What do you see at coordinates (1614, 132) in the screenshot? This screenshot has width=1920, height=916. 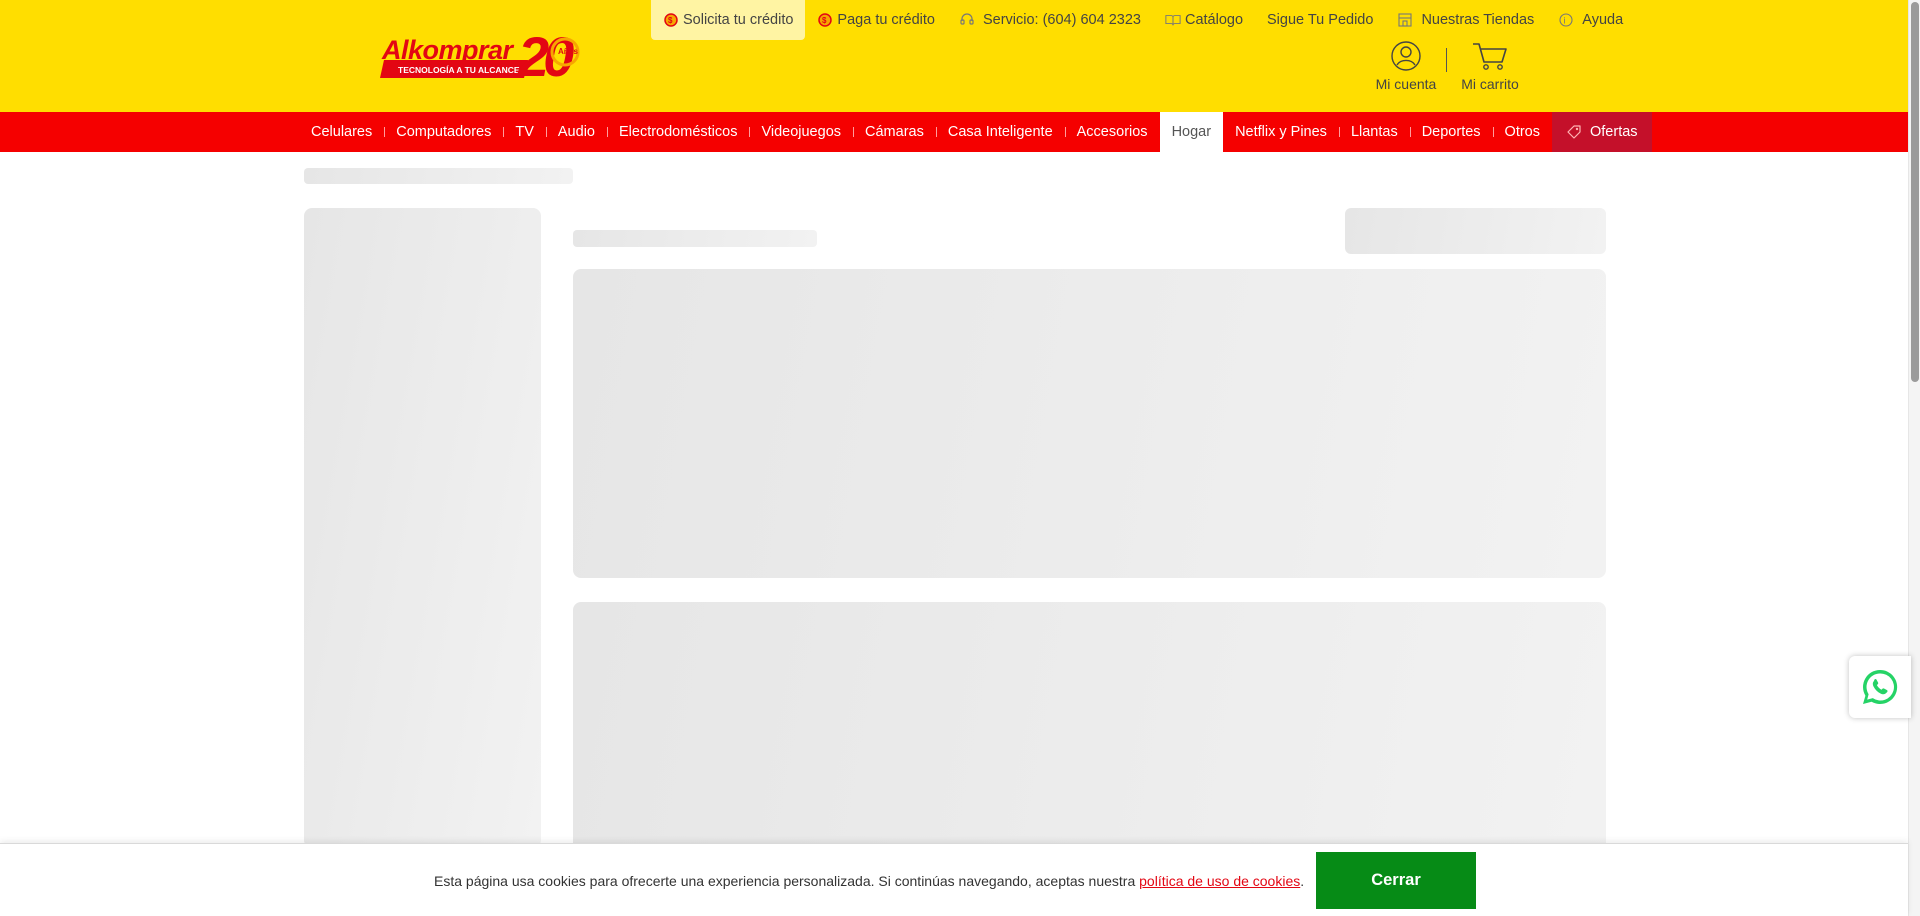 I see `ofertas-label: Ofertas` at bounding box center [1614, 132].